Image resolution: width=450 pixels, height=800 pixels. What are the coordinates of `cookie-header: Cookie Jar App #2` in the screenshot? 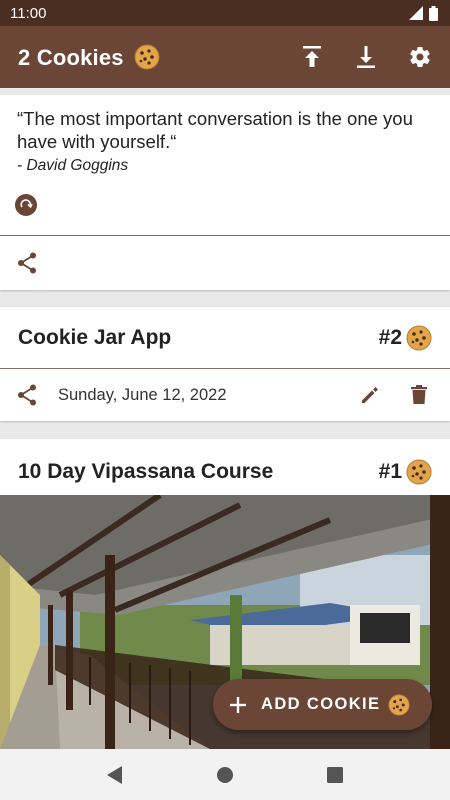 It's located at (225, 337).